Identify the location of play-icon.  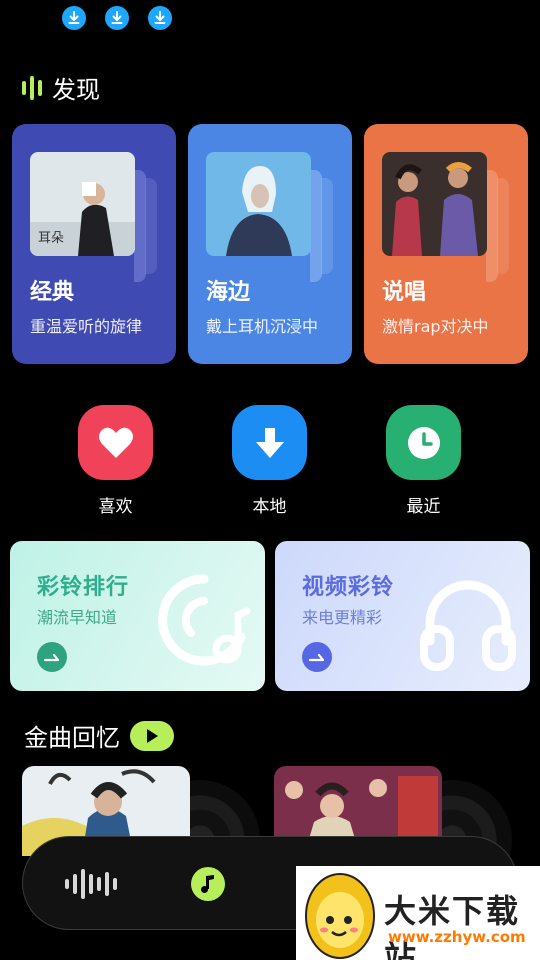
(152, 735).